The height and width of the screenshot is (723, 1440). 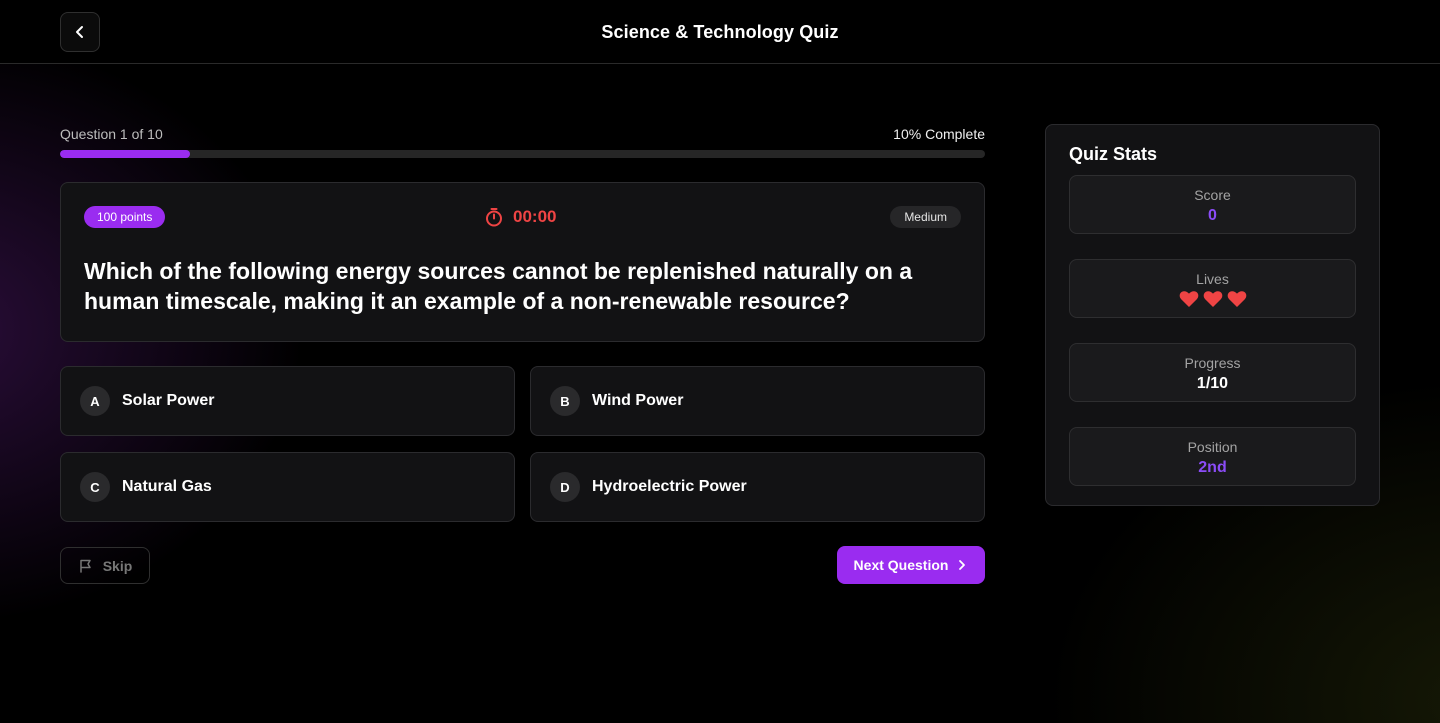 What do you see at coordinates (494, 217) in the screenshot?
I see `stopwatch-icon` at bounding box center [494, 217].